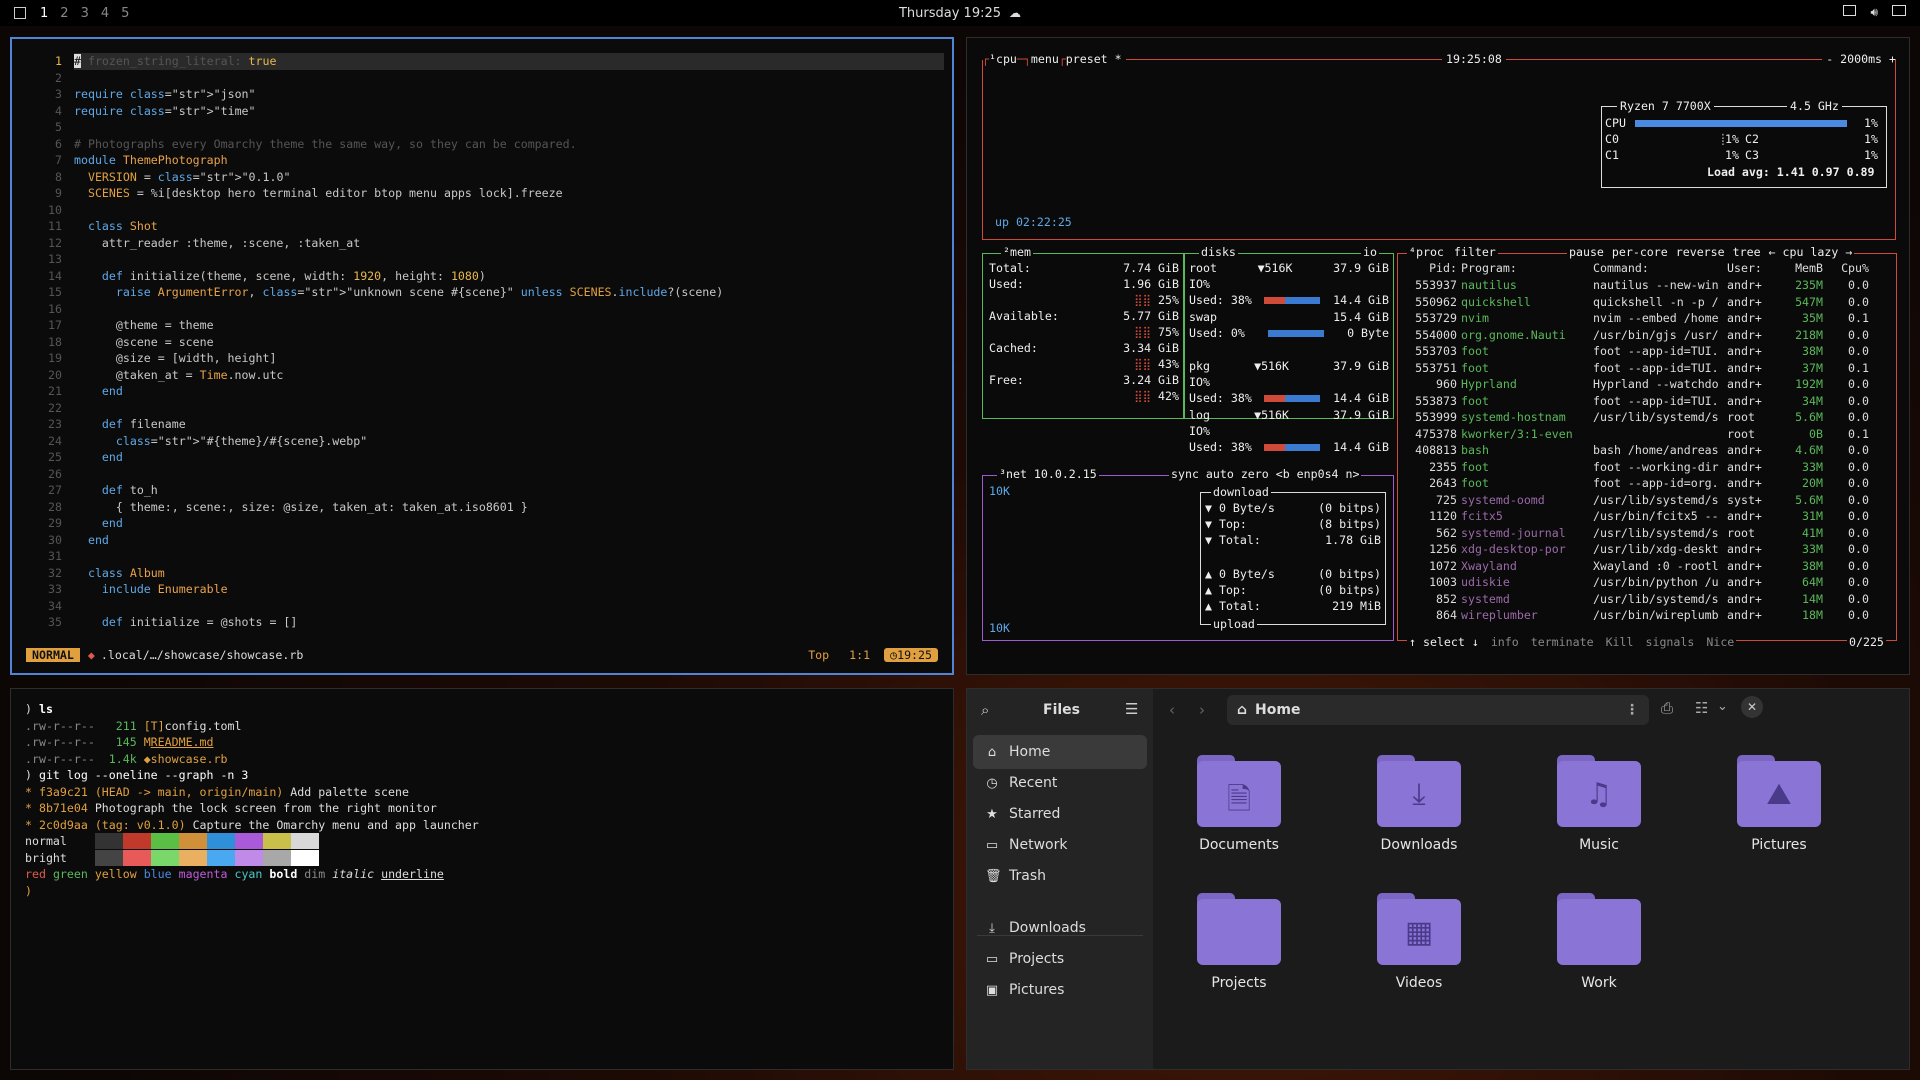  I want to click on location-menu-icon: ⋮, so click(1632, 710).